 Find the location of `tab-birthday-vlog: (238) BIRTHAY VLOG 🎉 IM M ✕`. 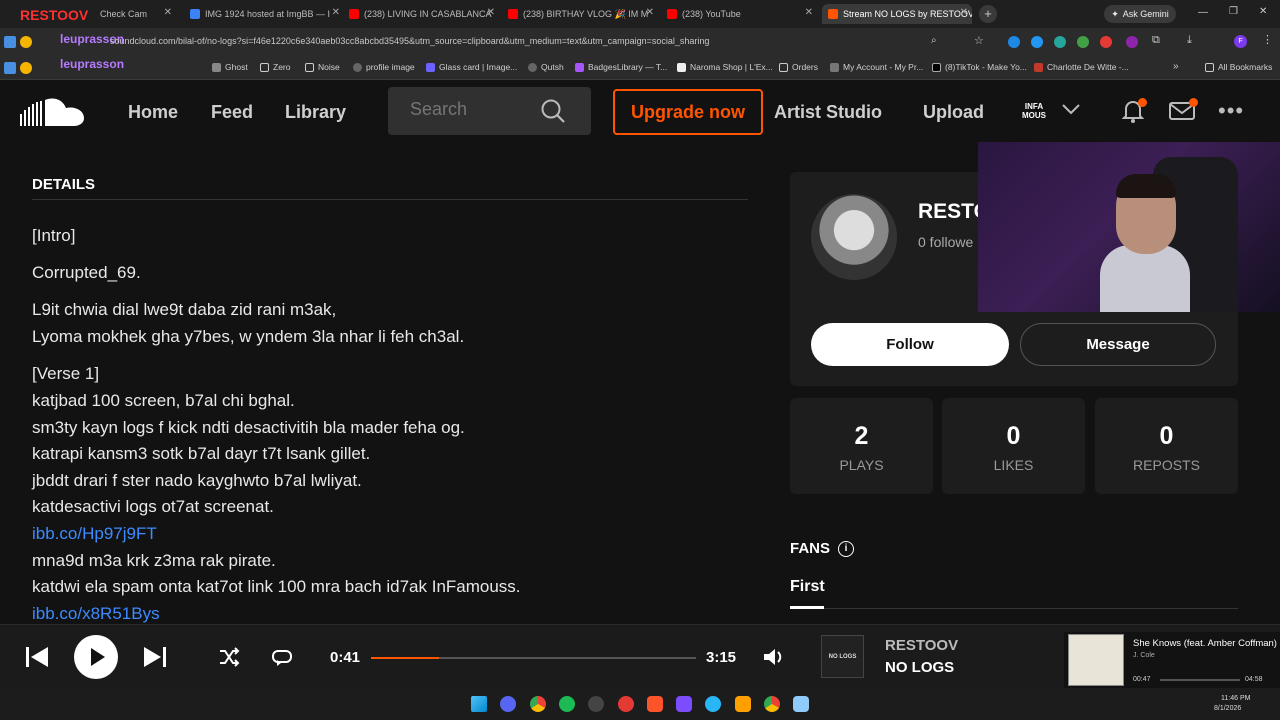

tab-birthday-vlog: (238) BIRTHAY VLOG 🎉 IM M ✕ is located at coordinates (581, 14).